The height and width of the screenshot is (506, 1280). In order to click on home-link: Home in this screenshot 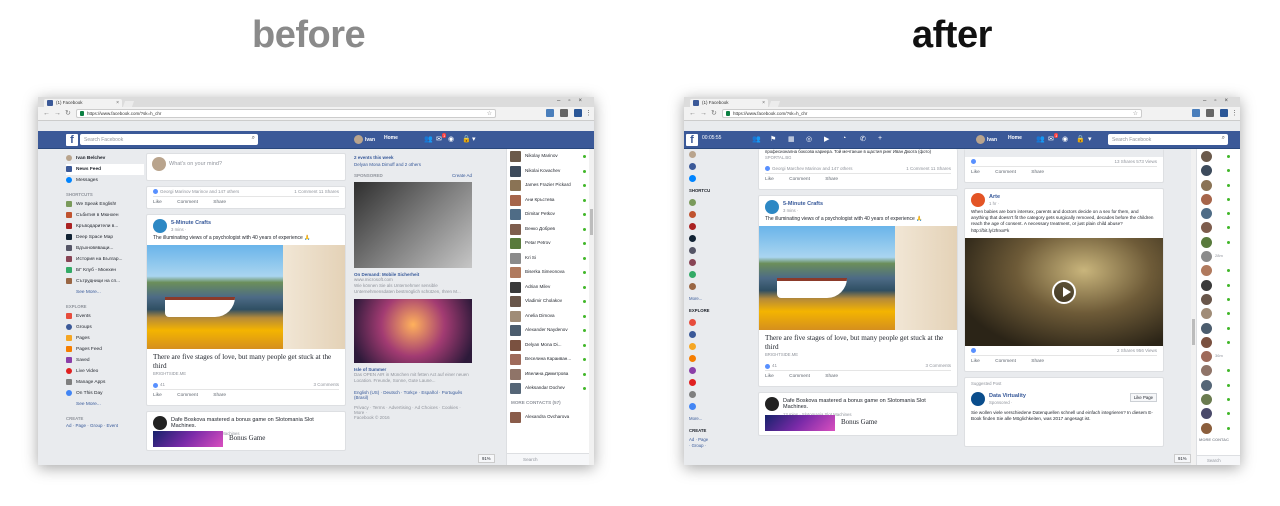, I will do `click(1015, 138)`.